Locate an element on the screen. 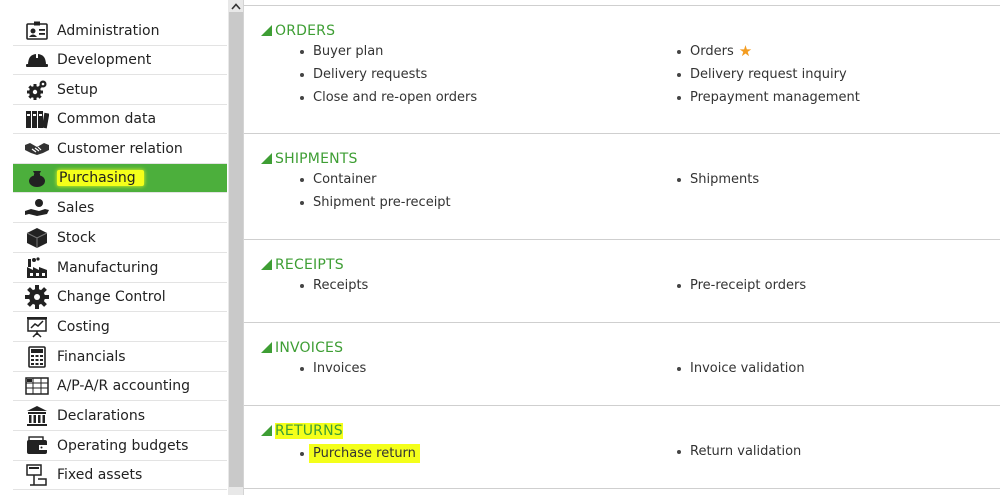 The image size is (1000, 495). scrollbar-thumb is located at coordinates (236, 249).